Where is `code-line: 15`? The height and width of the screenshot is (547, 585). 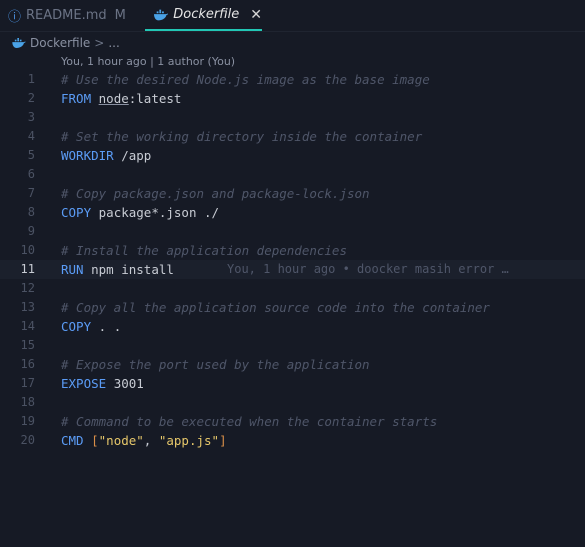
code-line: 15 is located at coordinates (292, 345).